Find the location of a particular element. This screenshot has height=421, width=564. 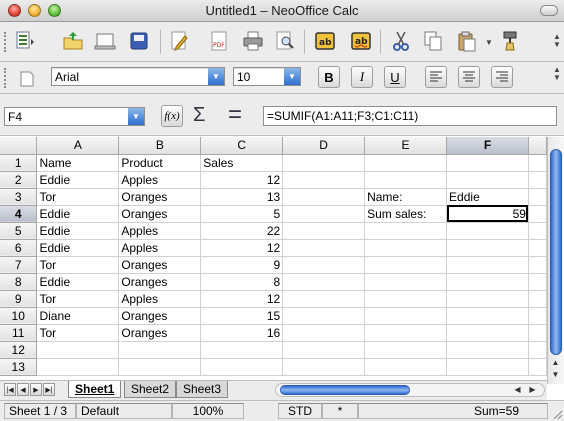

toolbar-overflow-icon: ▲ ▼ is located at coordinates (557, 41).